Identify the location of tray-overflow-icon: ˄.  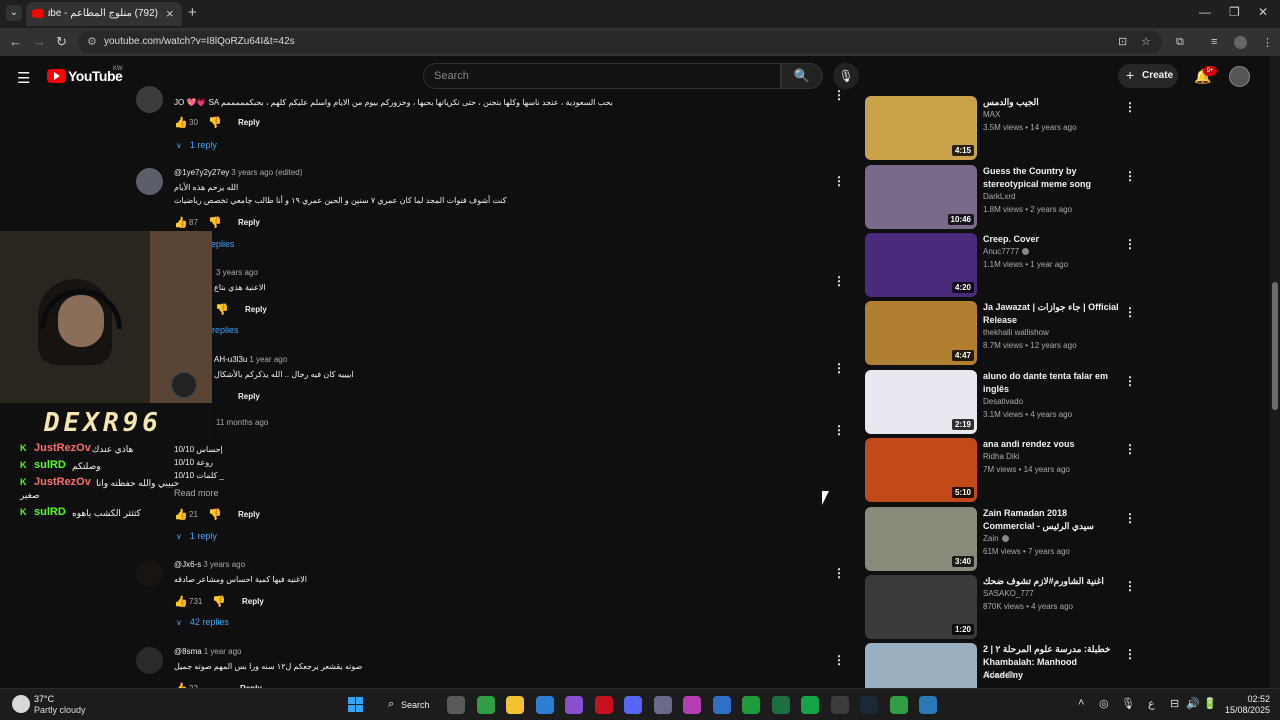
(1081, 703).